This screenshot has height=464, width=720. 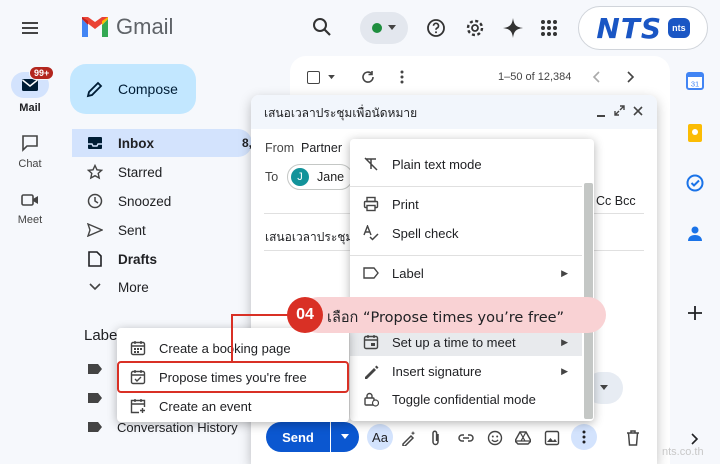 I want to click on nav-more-label: More, so click(x=133, y=287).